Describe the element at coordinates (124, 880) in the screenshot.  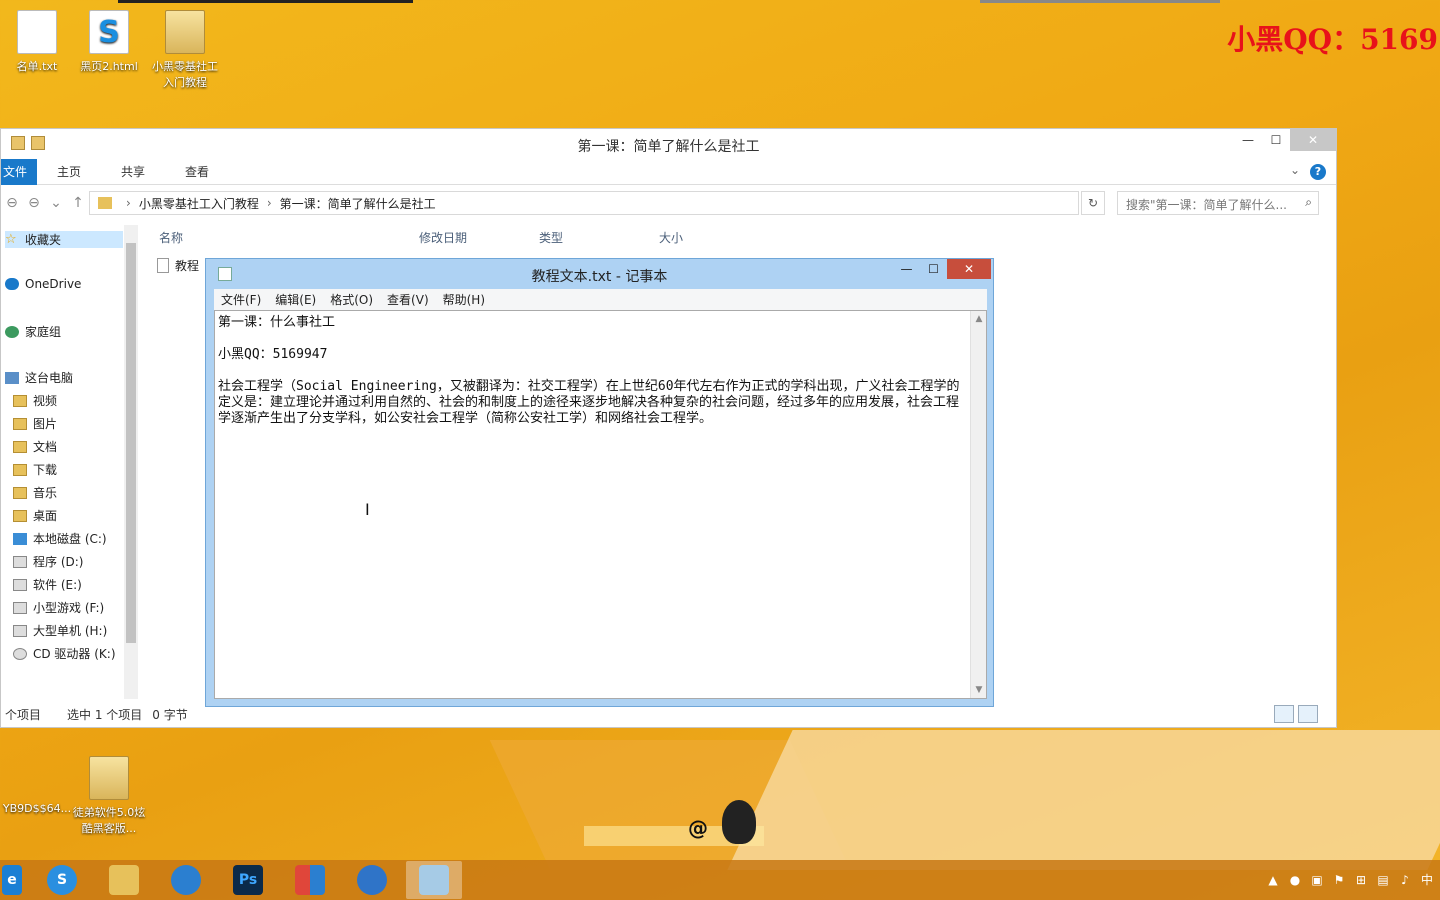
I see `explorer-taskbar-button` at that location.